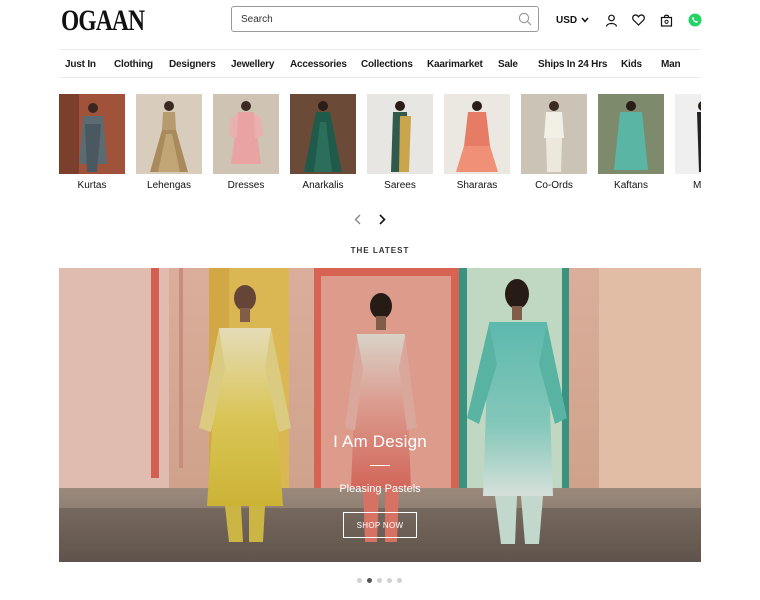 Image resolution: width=760 pixels, height=600 pixels. I want to click on currency-selector: USD, so click(572, 20).